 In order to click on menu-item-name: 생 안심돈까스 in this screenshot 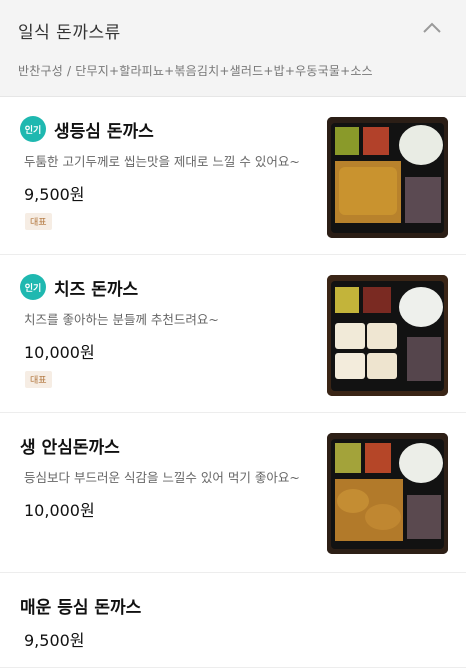, I will do `click(70, 447)`.